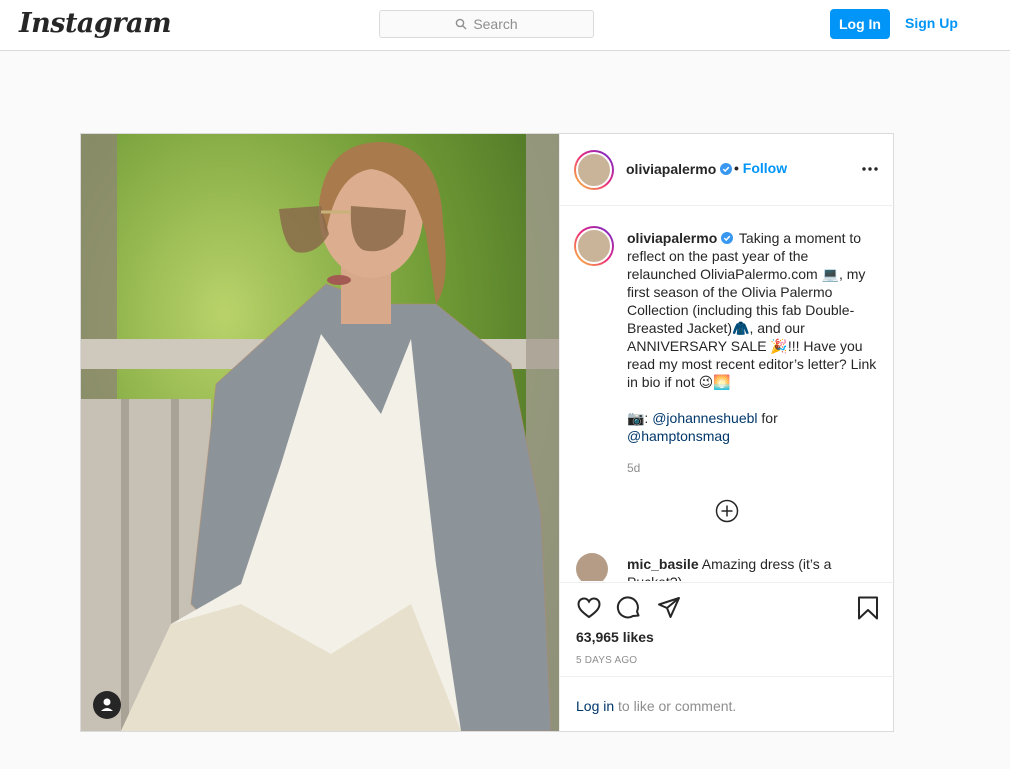  Describe the element at coordinates (594, 246) in the screenshot. I see `caption-avatar` at that location.